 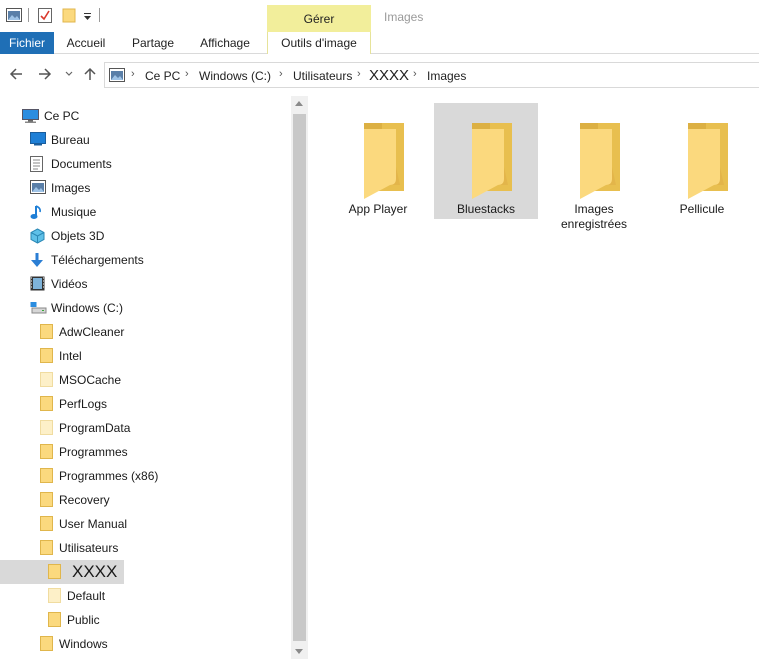 I want to click on music-icon, so click(x=37, y=213).